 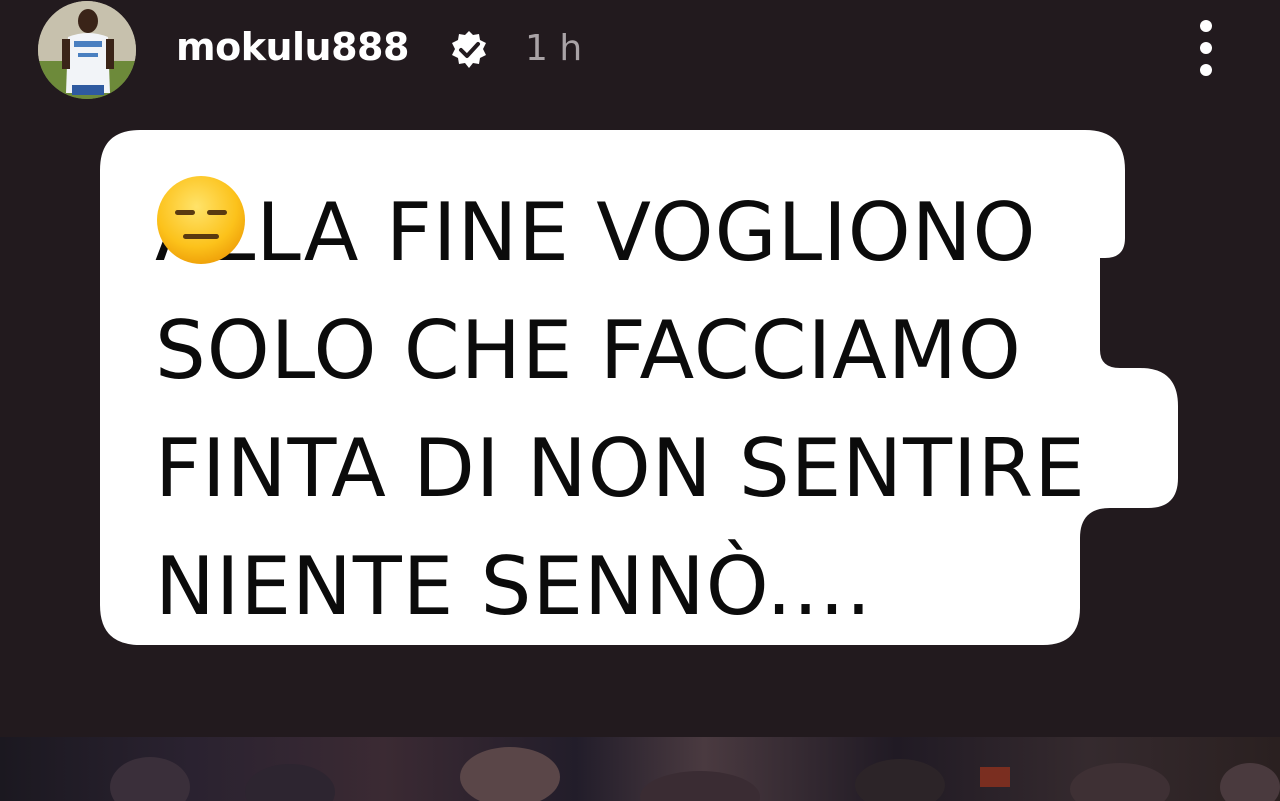 I want to click on avatar, so click(x=87, y=50).